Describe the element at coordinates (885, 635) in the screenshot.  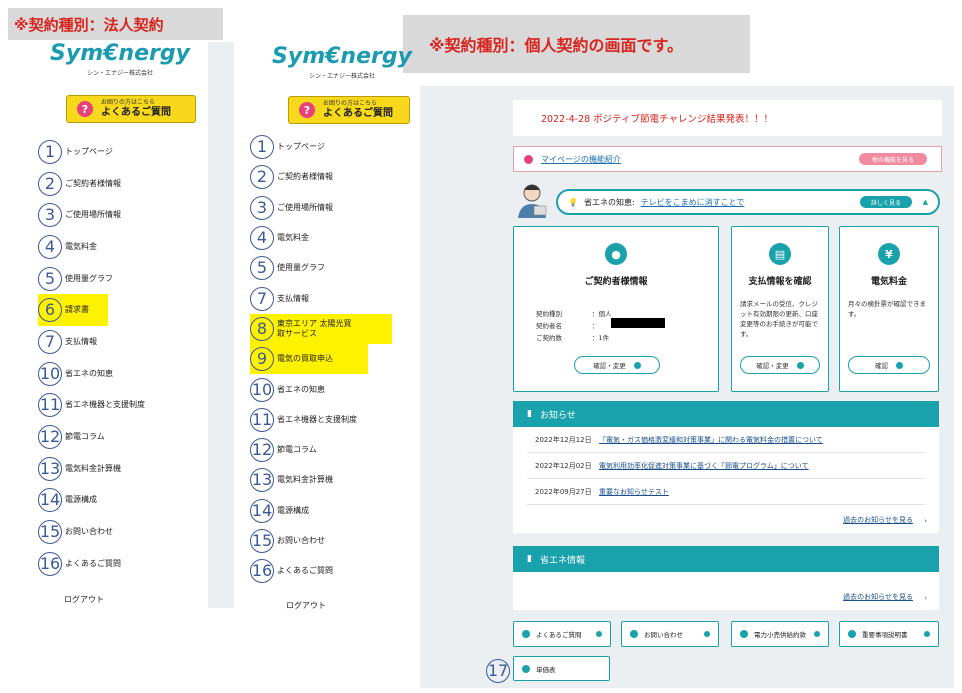
I see `footer-link-label: 重要事項説明書` at that location.